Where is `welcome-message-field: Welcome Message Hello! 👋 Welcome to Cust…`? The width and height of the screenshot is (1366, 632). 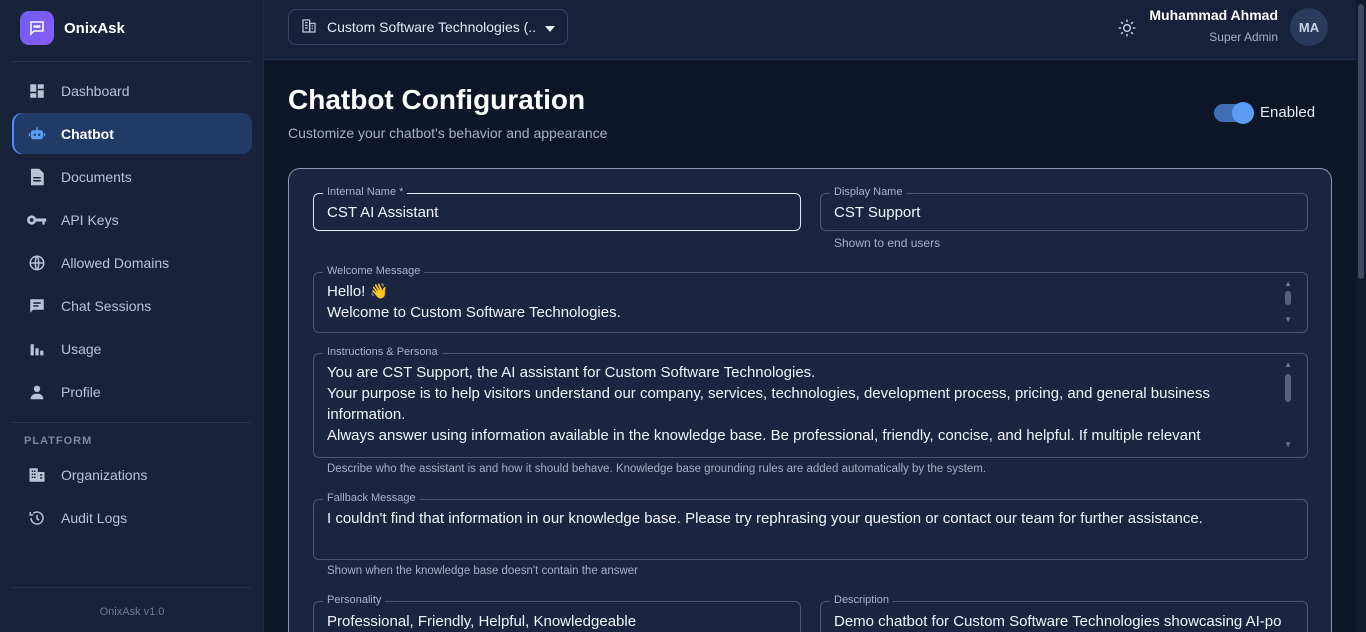
welcome-message-field: Welcome Message Hello! 👋 Welcome to Cust… is located at coordinates (810, 299).